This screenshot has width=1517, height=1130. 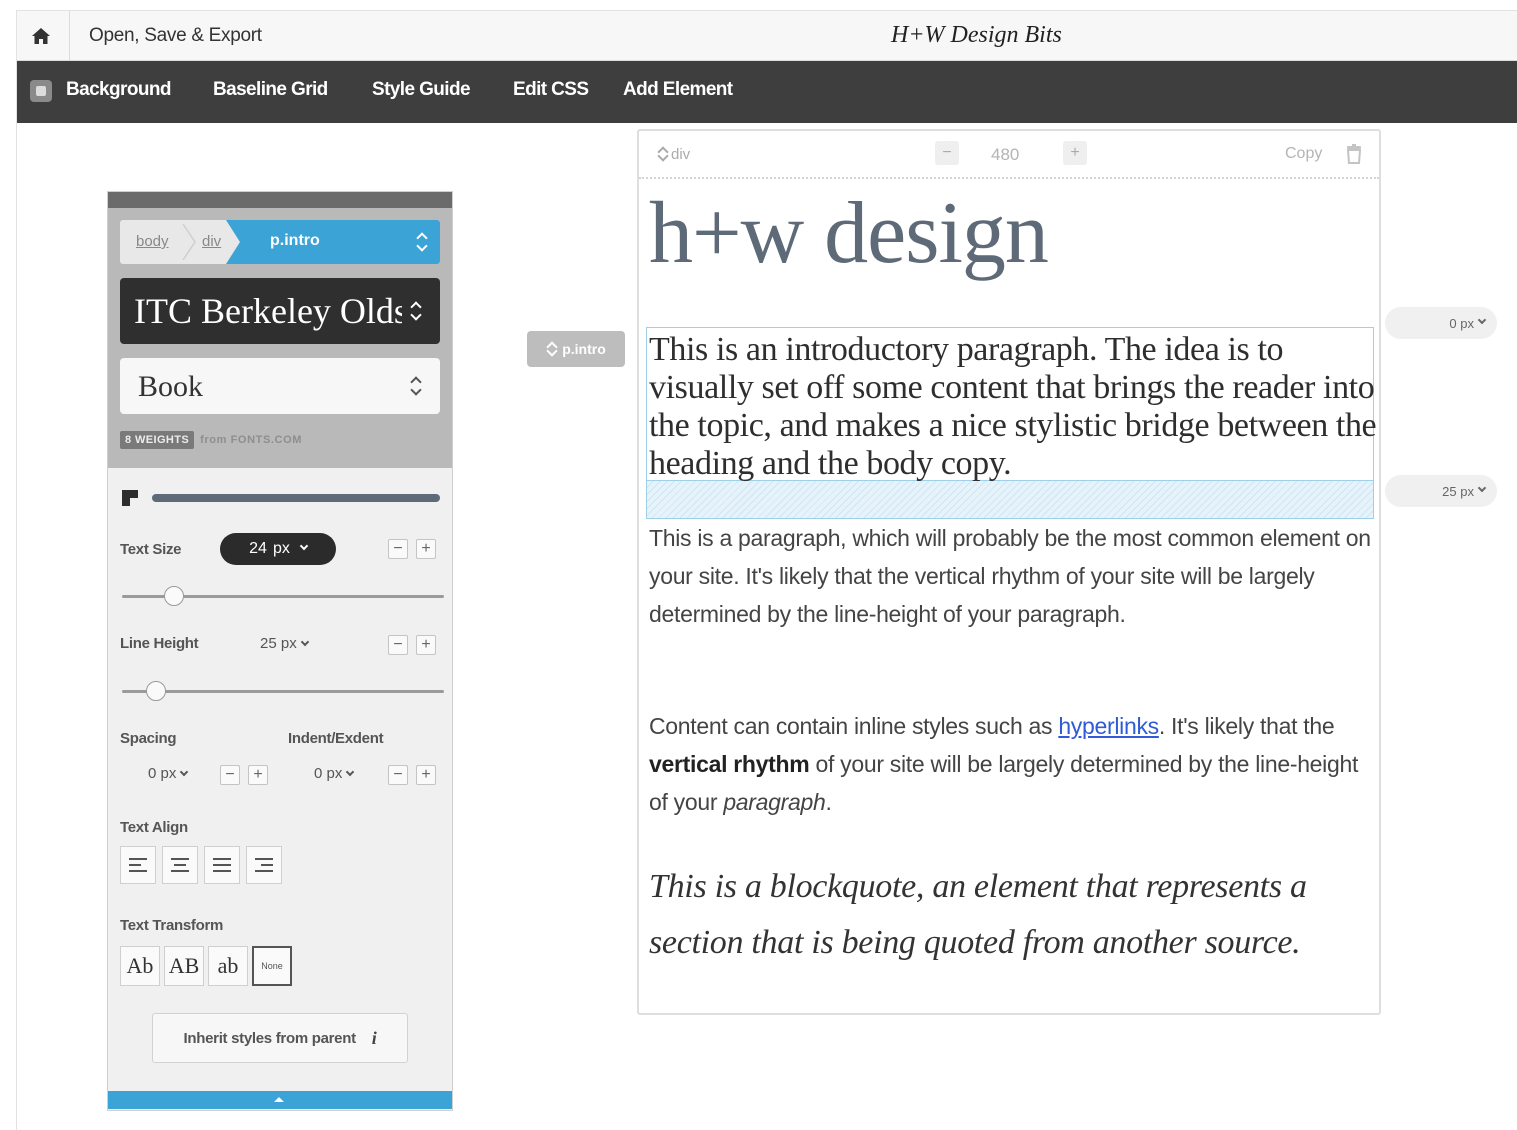 What do you see at coordinates (283, 691) in the screenshot?
I see `line-height-slider-track` at bounding box center [283, 691].